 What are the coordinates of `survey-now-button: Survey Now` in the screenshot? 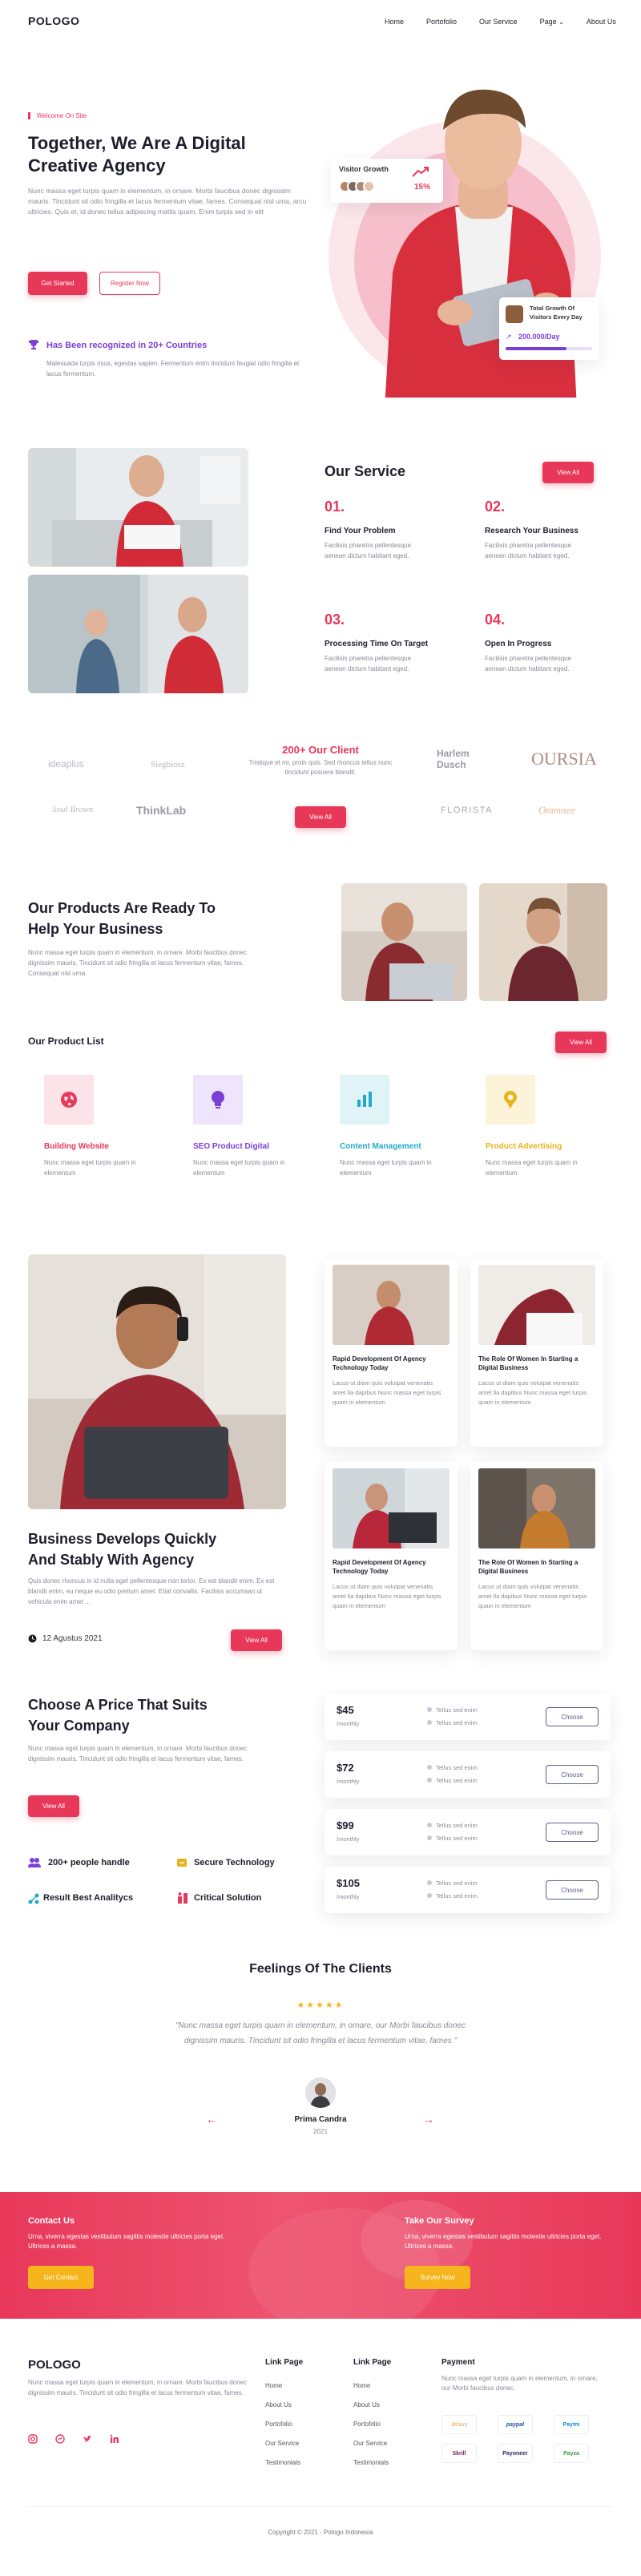 It's located at (437, 2277).